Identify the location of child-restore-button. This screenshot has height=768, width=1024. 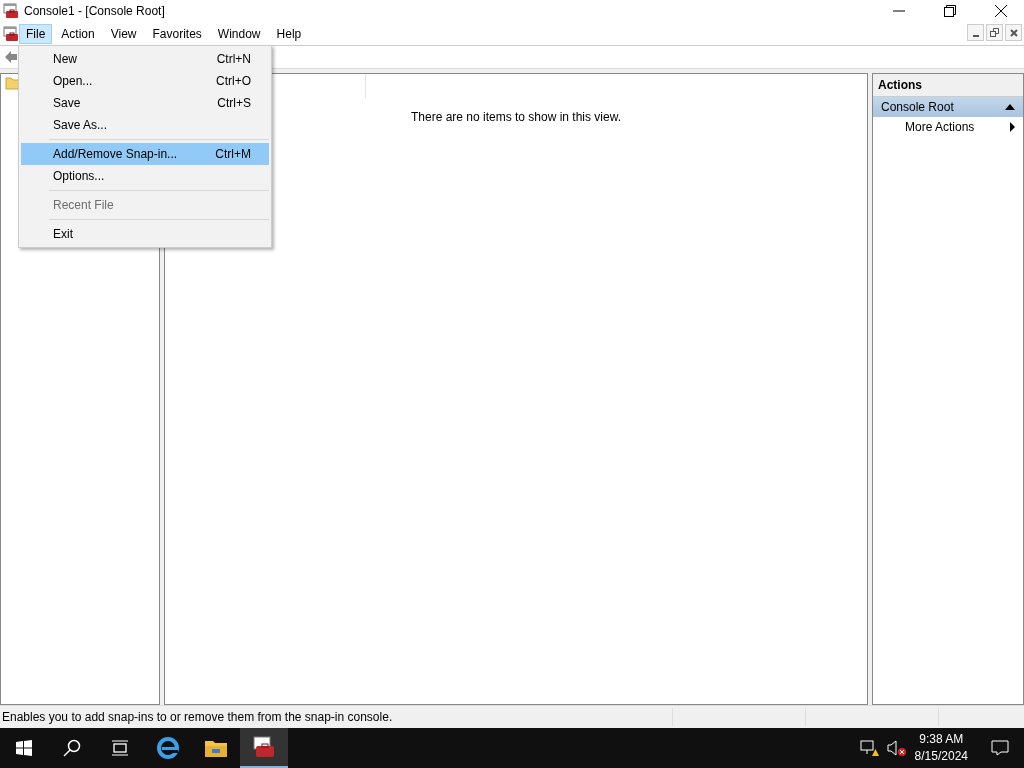
(994, 32).